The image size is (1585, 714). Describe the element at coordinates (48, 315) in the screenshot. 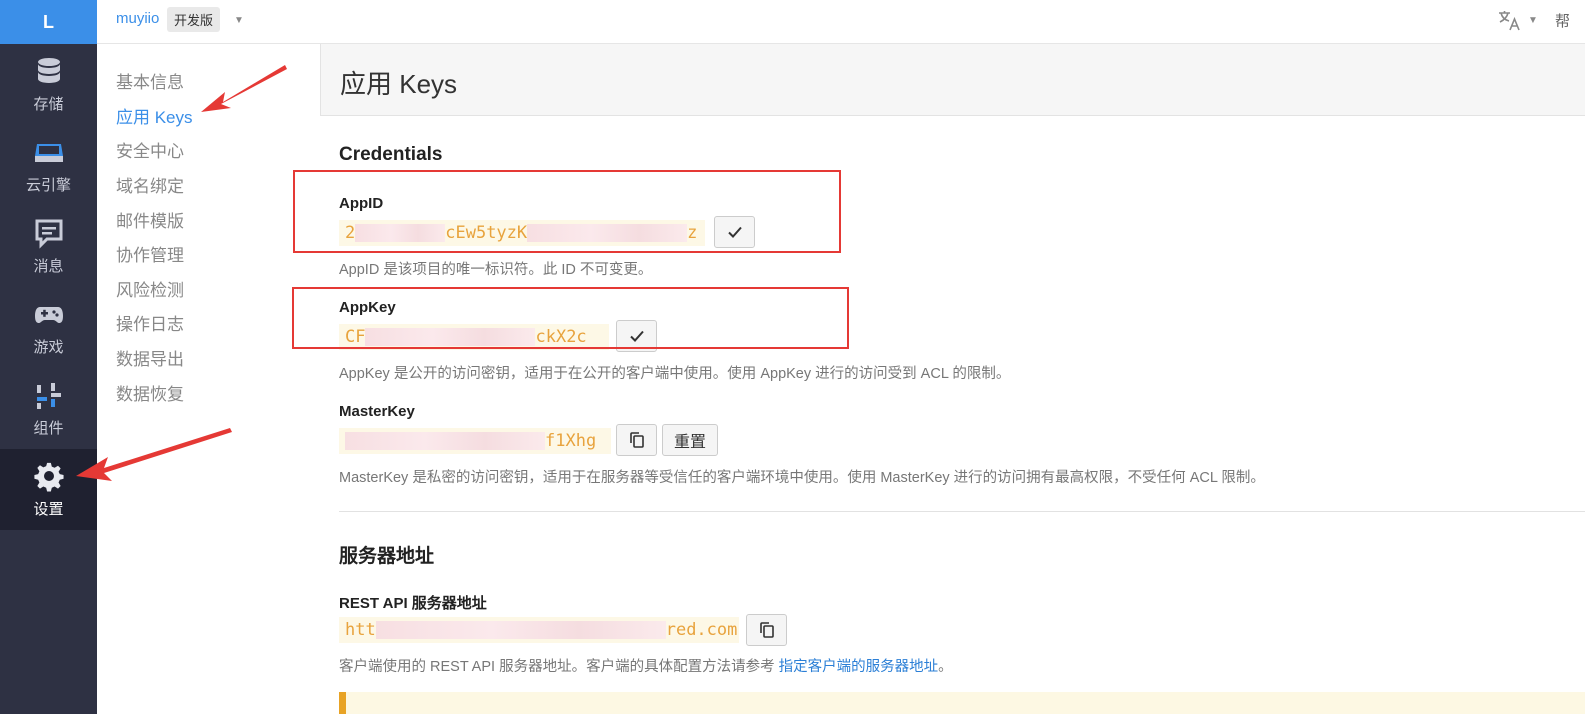

I see `gamepad-icon` at that location.